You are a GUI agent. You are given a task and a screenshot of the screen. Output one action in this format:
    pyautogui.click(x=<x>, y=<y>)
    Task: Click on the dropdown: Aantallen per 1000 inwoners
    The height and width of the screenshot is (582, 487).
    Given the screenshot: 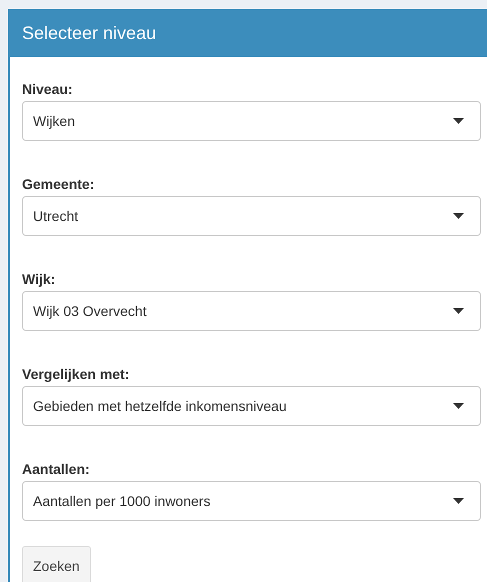 What is the action you would take?
    pyautogui.click(x=251, y=501)
    